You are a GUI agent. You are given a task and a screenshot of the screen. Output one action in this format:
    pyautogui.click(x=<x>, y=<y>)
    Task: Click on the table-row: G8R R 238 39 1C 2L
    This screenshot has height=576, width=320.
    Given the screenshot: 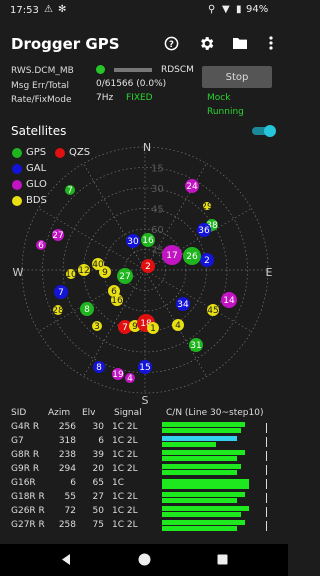 What is the action you would take?
    pyautogui.click(x=144, y=456)
    